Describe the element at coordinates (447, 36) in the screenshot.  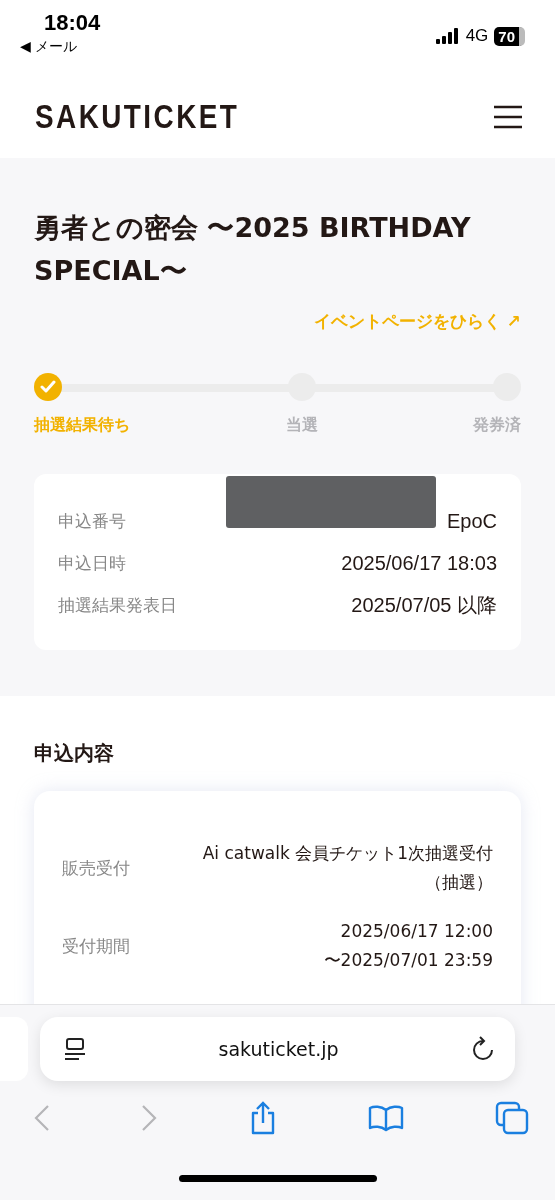
I see `signal-icon` at that location.